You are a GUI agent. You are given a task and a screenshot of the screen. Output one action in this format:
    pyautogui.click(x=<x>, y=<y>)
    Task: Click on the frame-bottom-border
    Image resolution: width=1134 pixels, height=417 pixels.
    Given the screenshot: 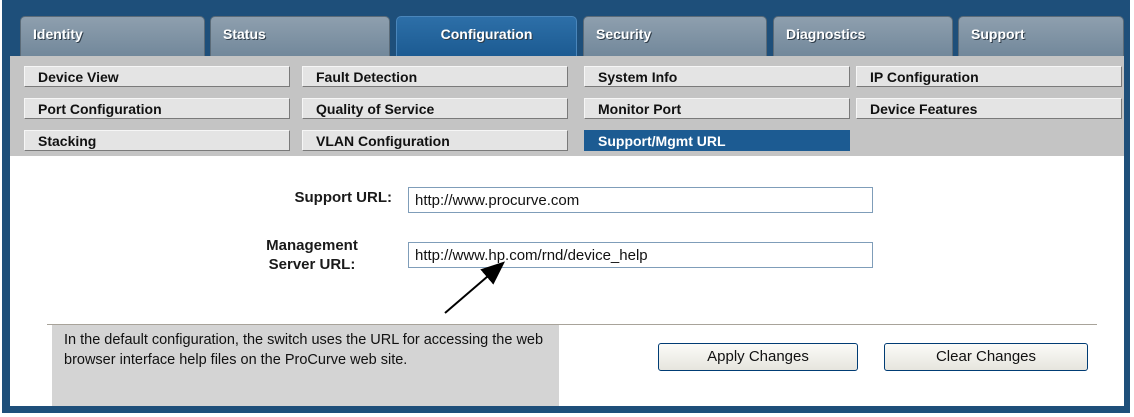 What is the action you would take?
    pyautogui.click(x=566, y=409)
    